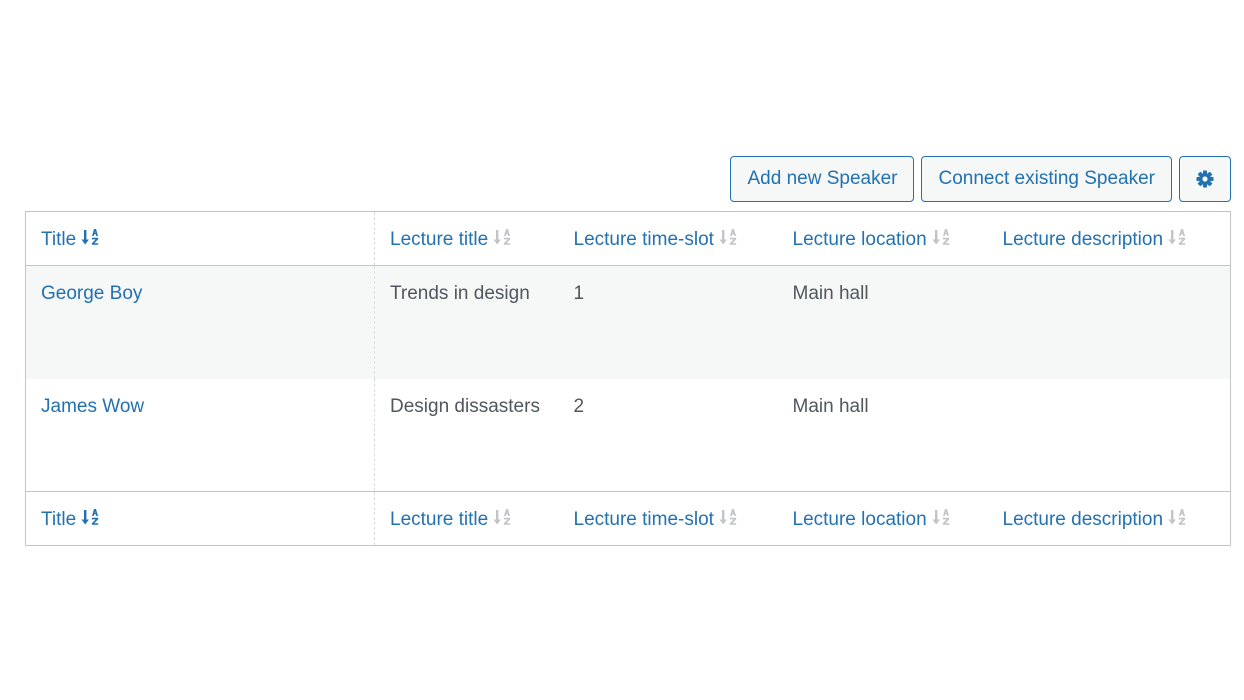 This screenshot has height=700, width=1244. Describe the element at coordinates (822, 179) in the screenshot. I see `add-new-speaker-button: Add new Speaker` at that location.